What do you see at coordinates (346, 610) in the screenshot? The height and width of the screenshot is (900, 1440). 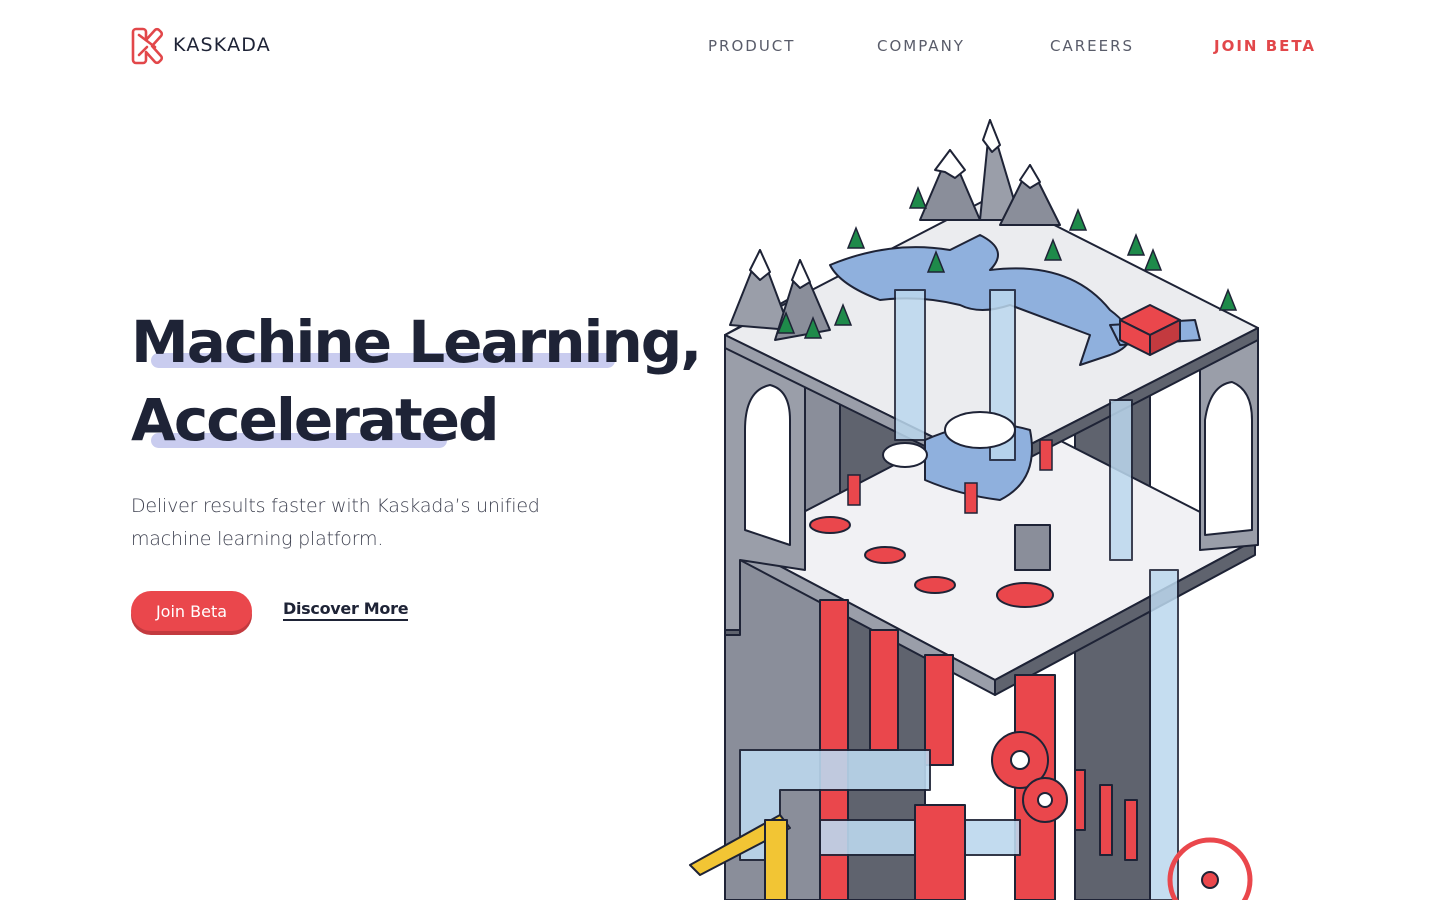 I see `discover-more-link: Discover More` at bounding box center [346, 610].